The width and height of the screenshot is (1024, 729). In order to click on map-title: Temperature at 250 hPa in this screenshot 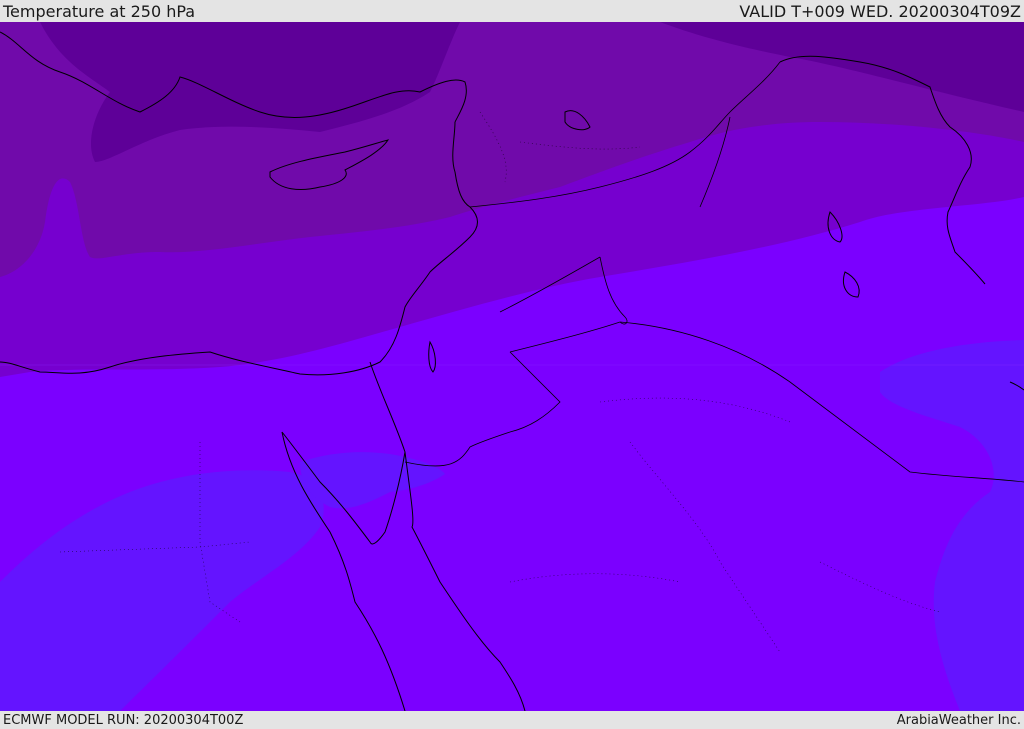, I will do `click(99, 11)`.